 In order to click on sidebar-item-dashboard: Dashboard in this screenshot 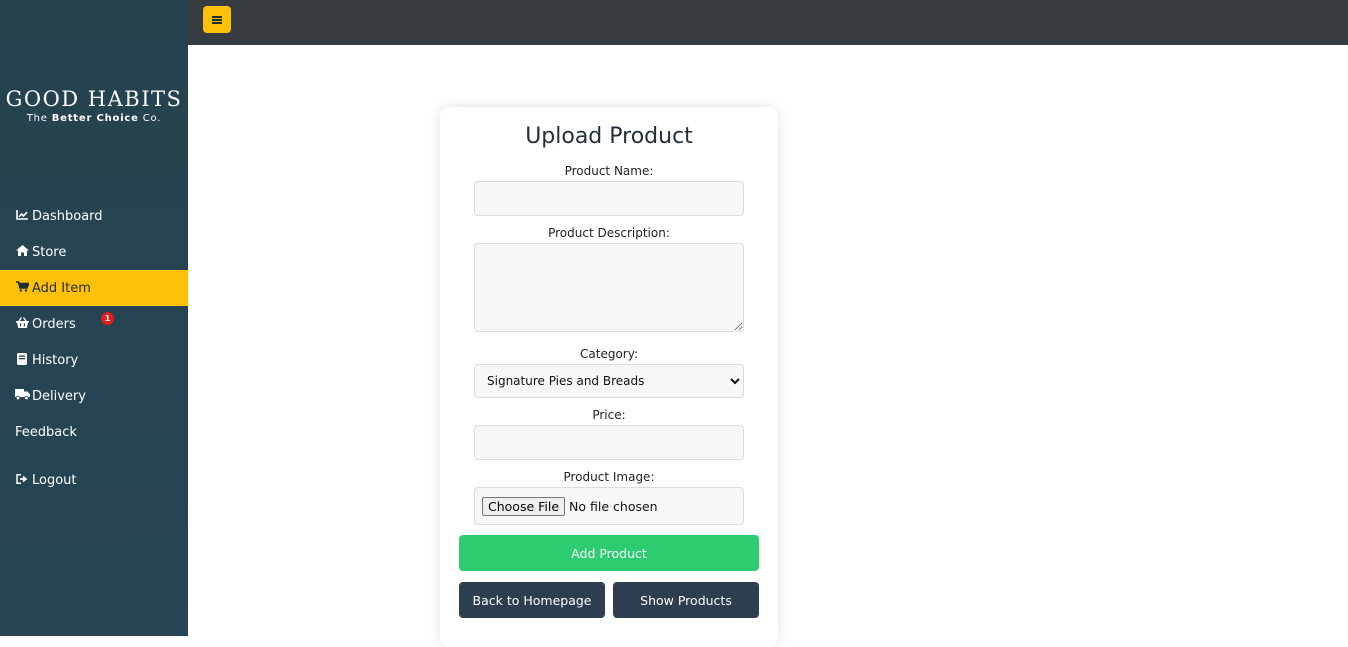, I will do `click(94, 216)`.